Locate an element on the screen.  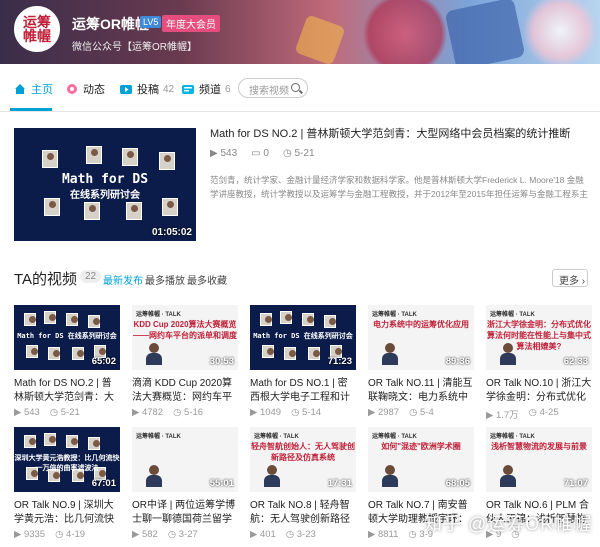
channel-icon is located at coordinates (188, 89).